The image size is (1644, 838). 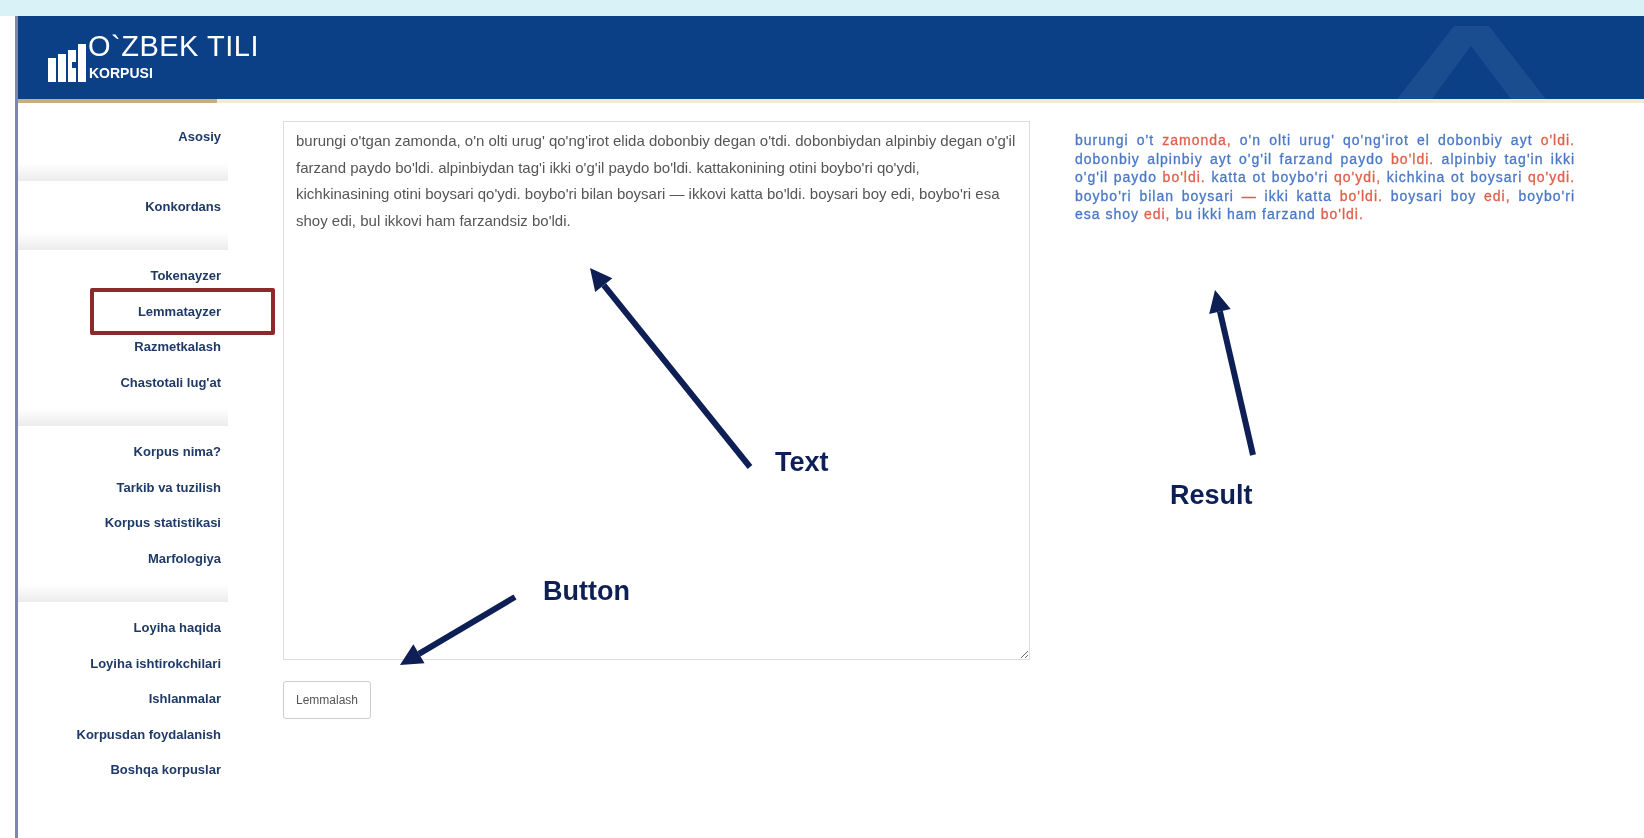 I want to click on site-subtitle: KORPUSI, so click(x=121, y=73).